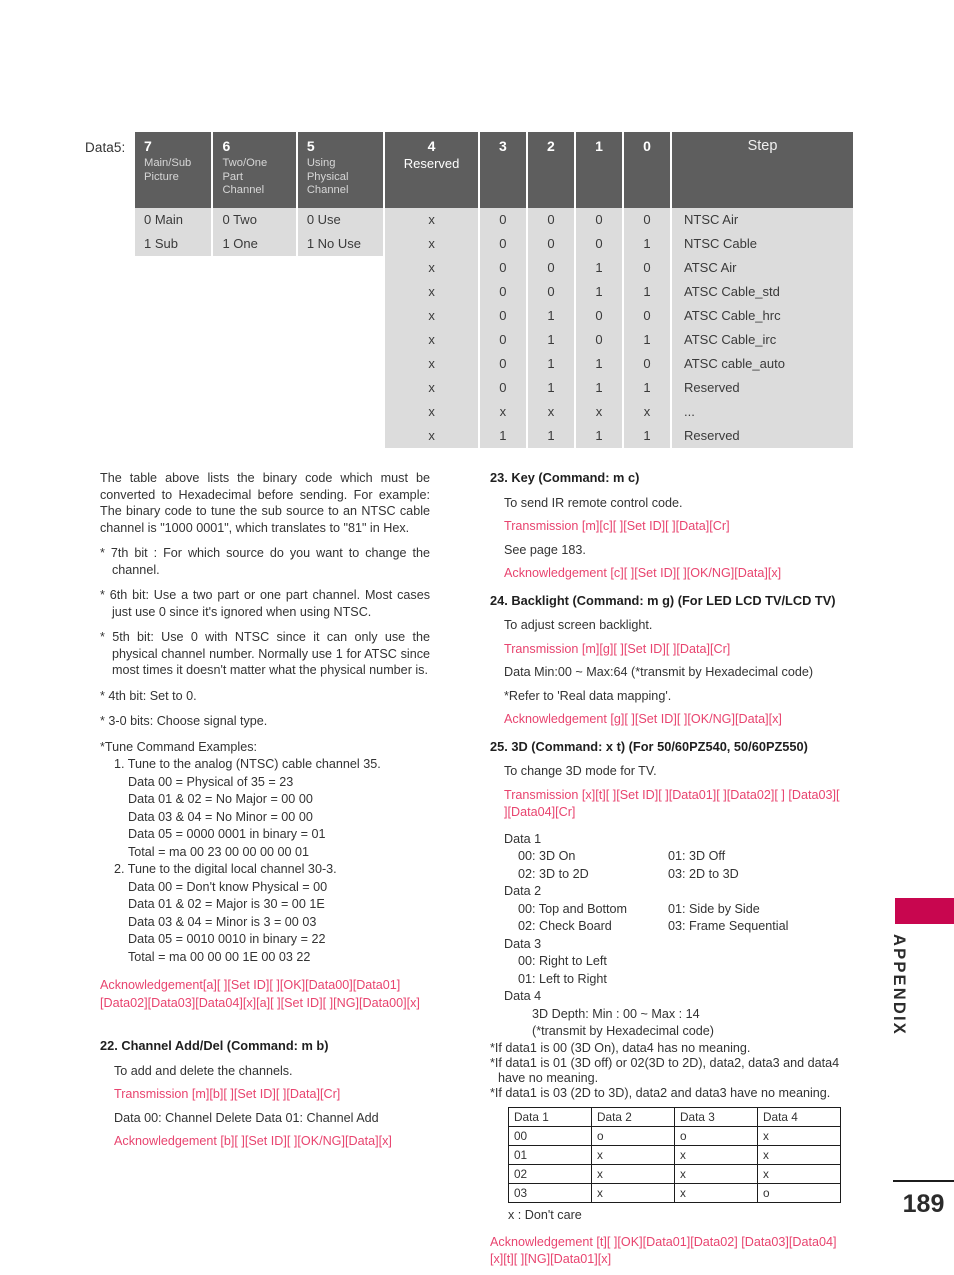  I want to click on table-row: 01 x x x, so click(674, 1154).